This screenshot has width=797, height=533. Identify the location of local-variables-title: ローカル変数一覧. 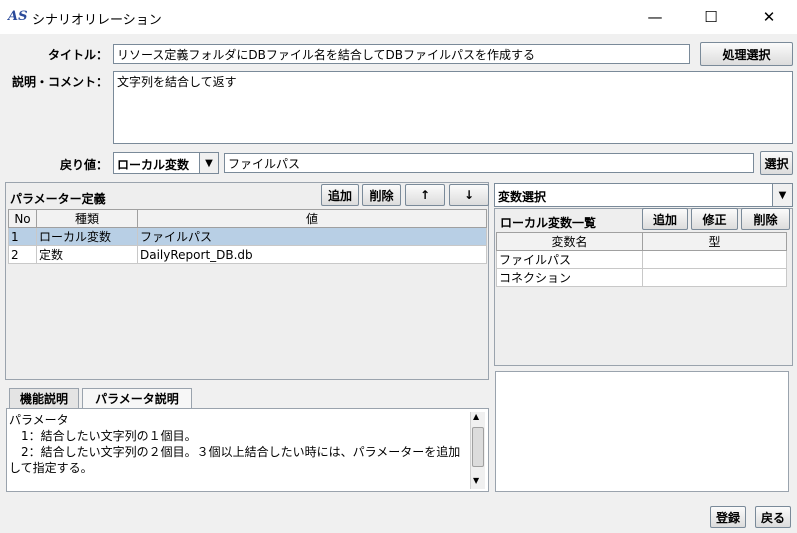
(548, 223).